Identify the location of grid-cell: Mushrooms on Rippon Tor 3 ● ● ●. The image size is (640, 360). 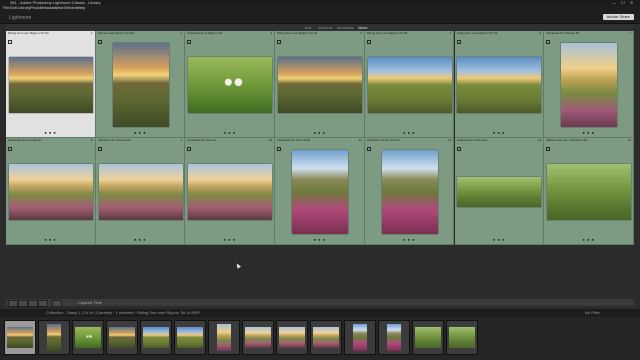
(230, 84).